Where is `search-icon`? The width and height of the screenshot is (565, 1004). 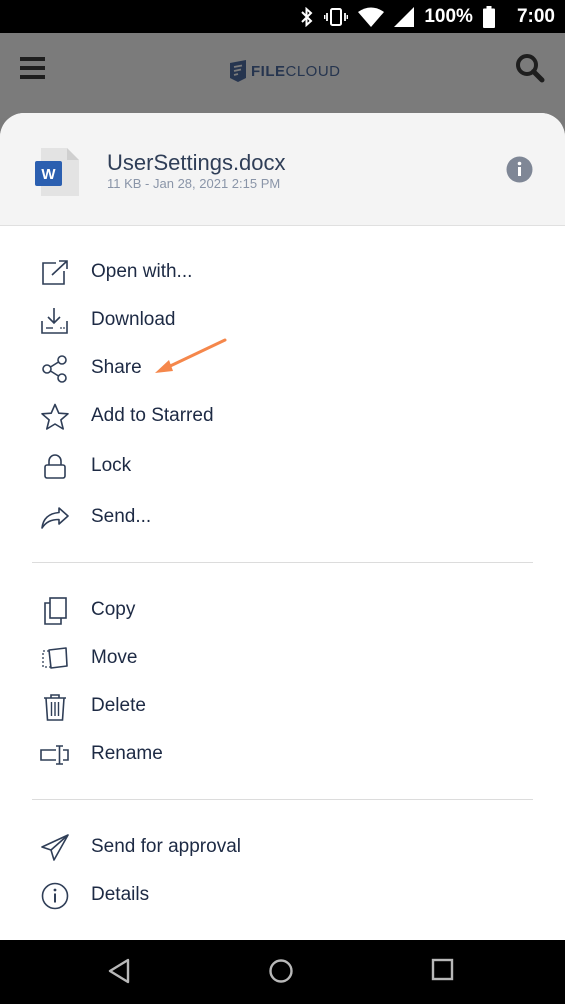 search-icon is located at coordinates (530, 70).